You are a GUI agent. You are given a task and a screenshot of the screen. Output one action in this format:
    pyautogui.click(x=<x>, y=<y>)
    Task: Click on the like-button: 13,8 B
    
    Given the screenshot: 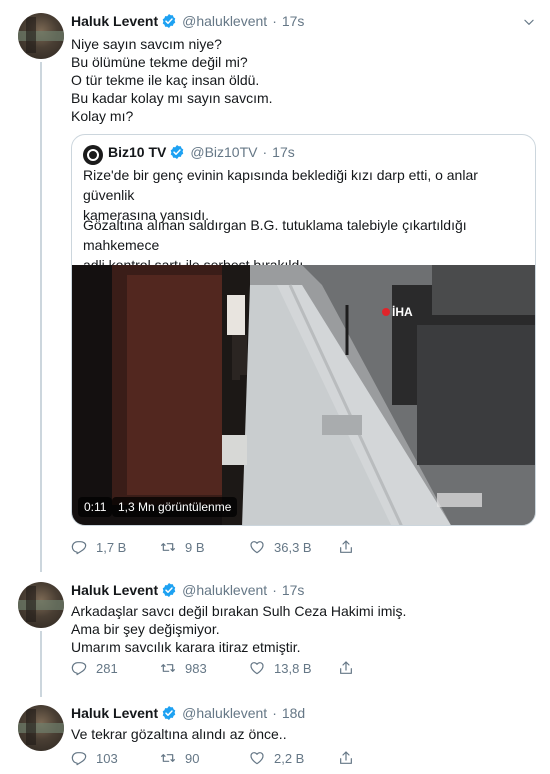 What is the action you would take?
    pyautogui.click(x=280, y=668)
    